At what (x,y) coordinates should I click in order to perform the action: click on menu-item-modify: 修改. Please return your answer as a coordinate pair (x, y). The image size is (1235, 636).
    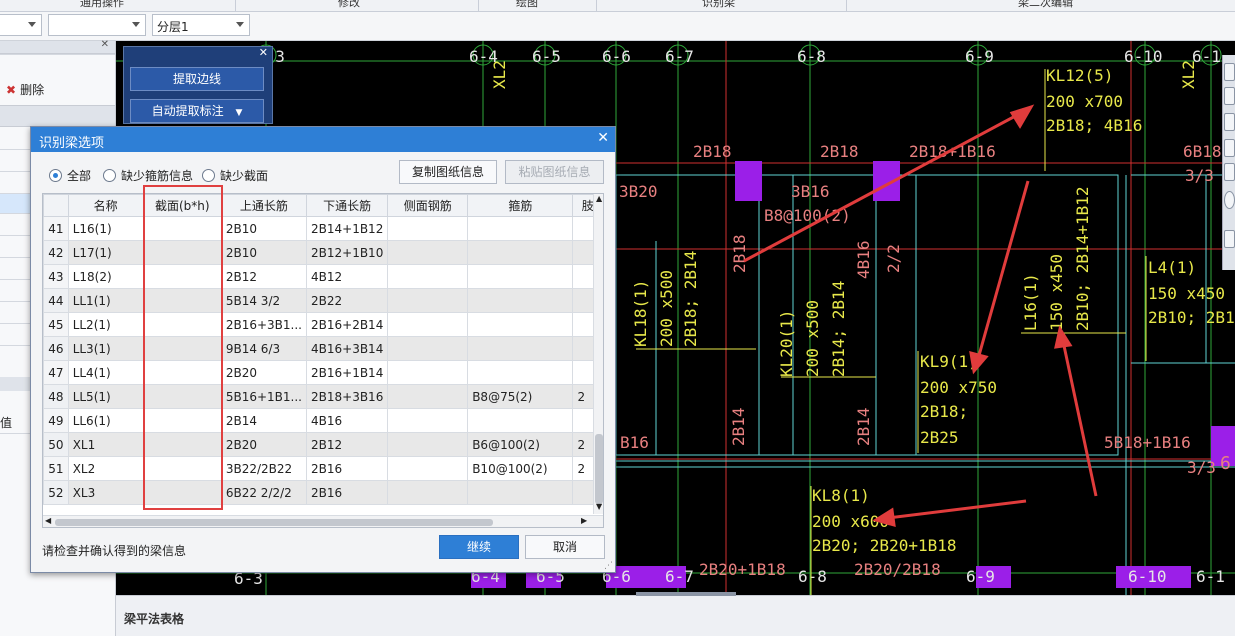
    Looking at the image, I should click on (349, 5).